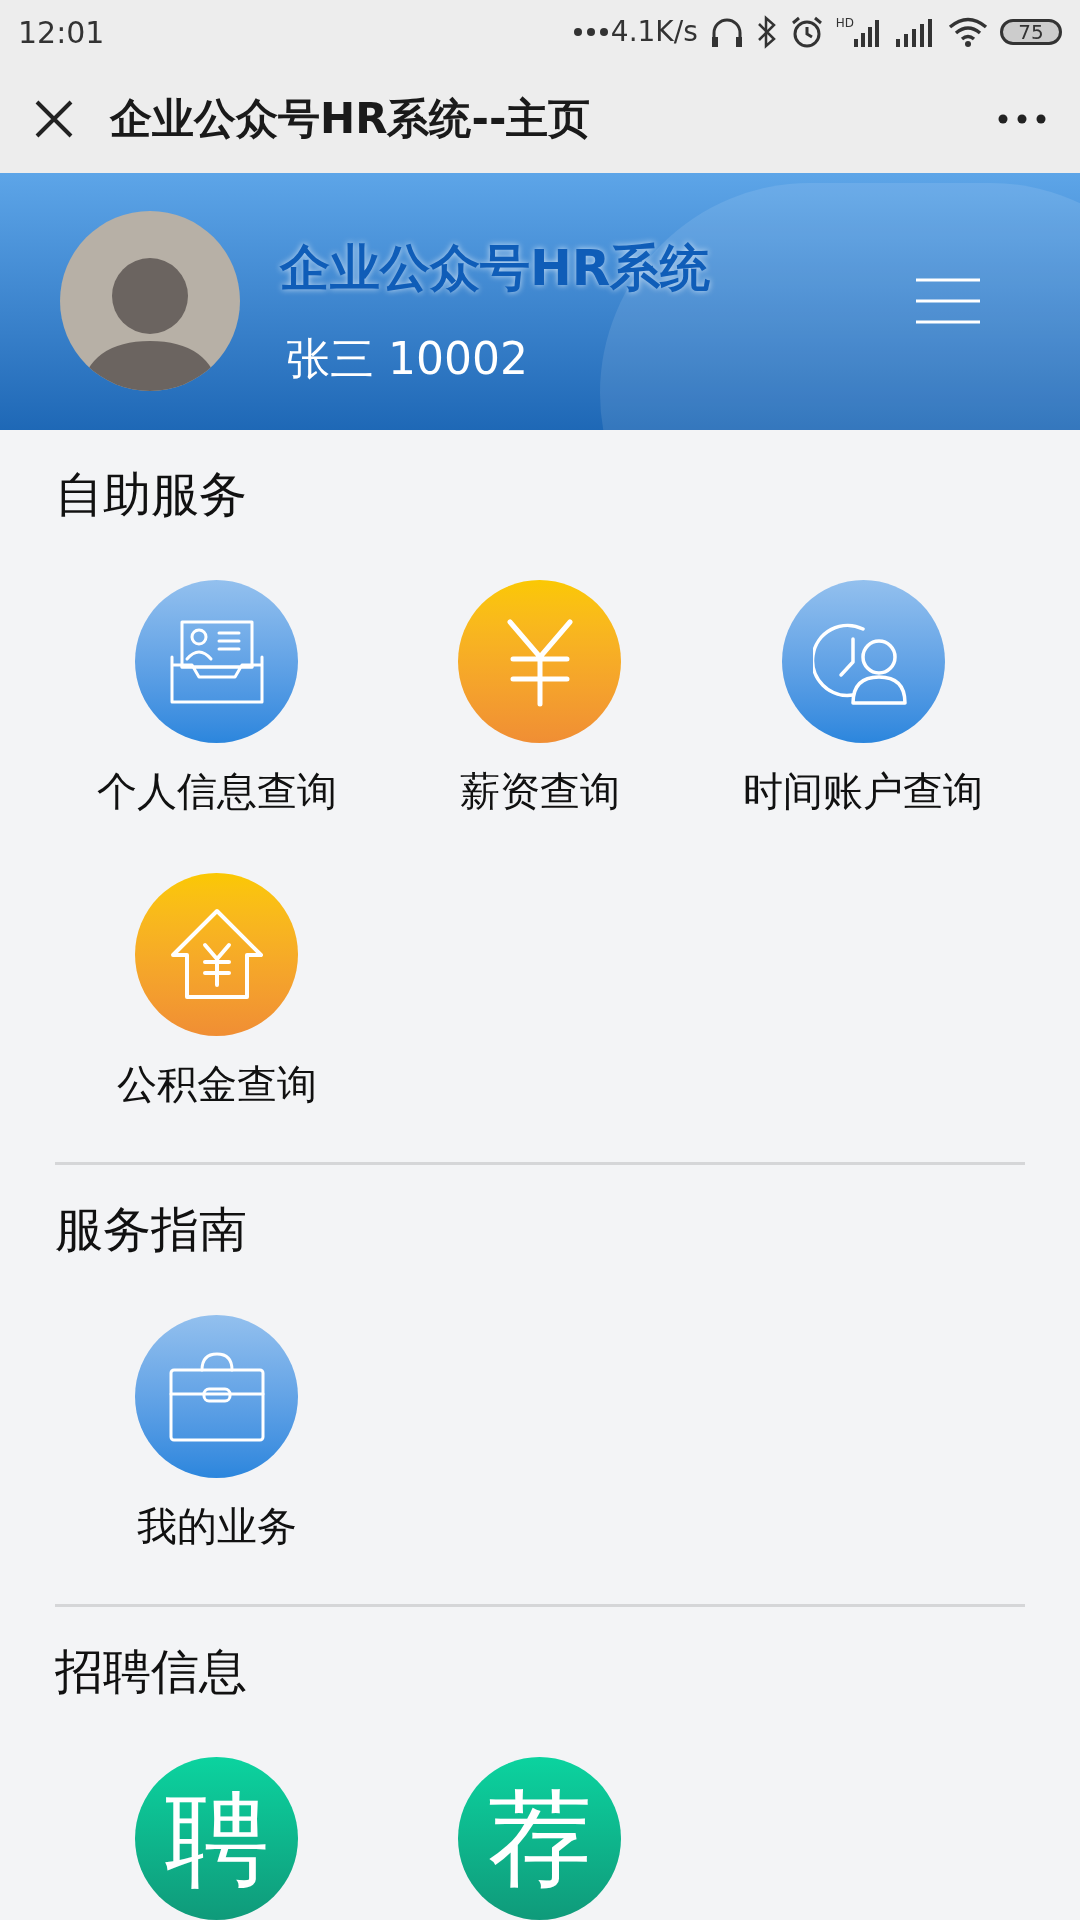 This screenshot has height=1920, width=1080. I want to click on glyph-text: 荐, so click(540, 1838).